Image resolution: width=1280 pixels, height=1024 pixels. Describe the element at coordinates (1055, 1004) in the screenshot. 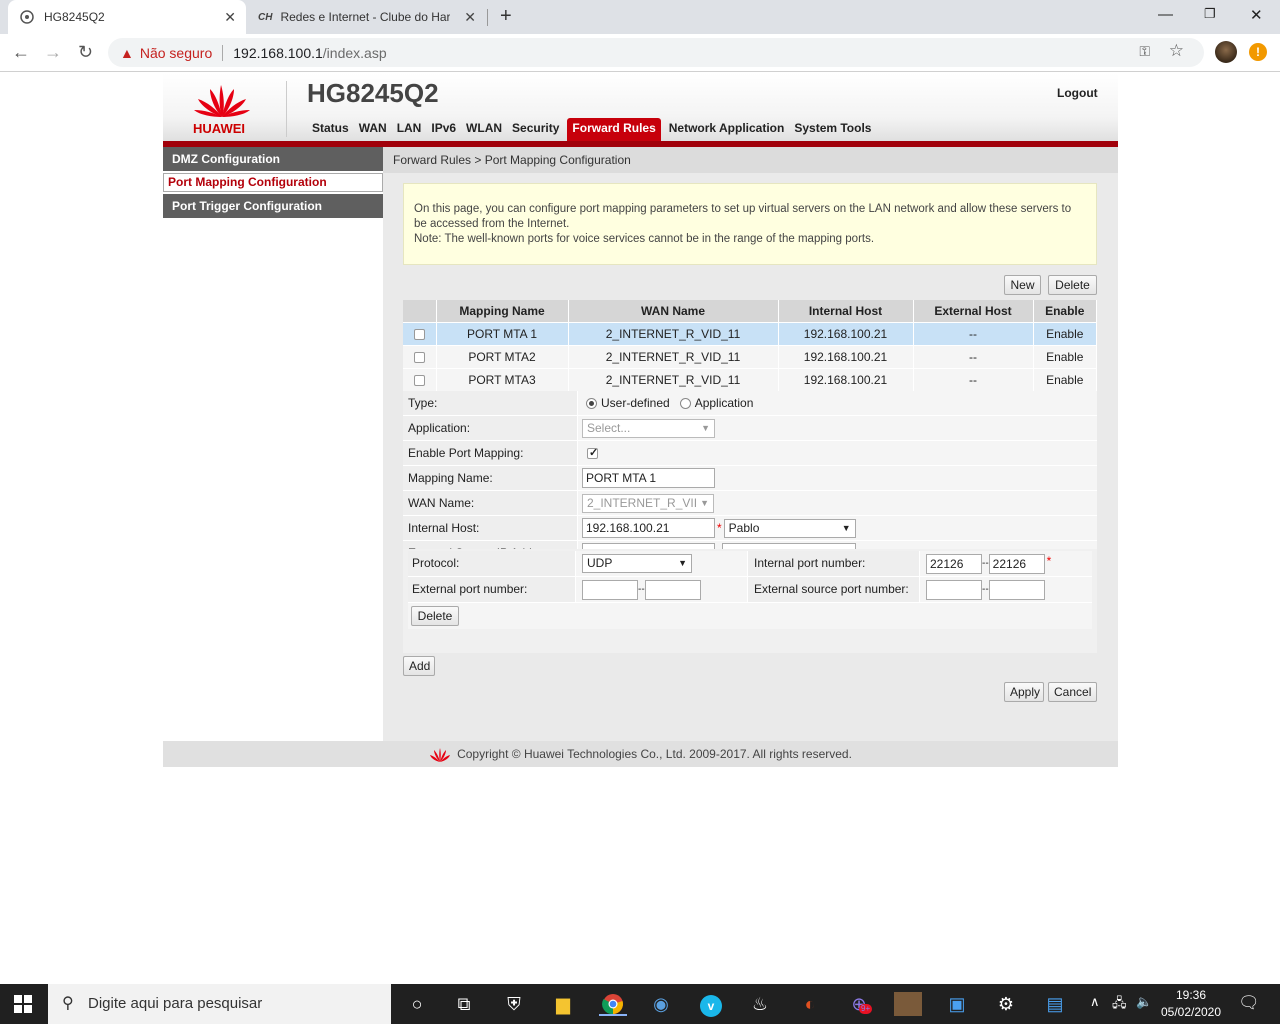

I see `control-panel-icon: ▤` at that location.